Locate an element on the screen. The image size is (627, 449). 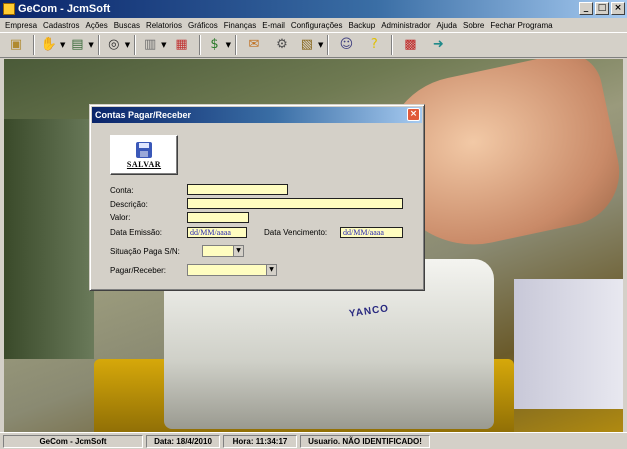
status-user: Usuario. NÃO IDENTIFICADO! is located at coordinates (365, 441).